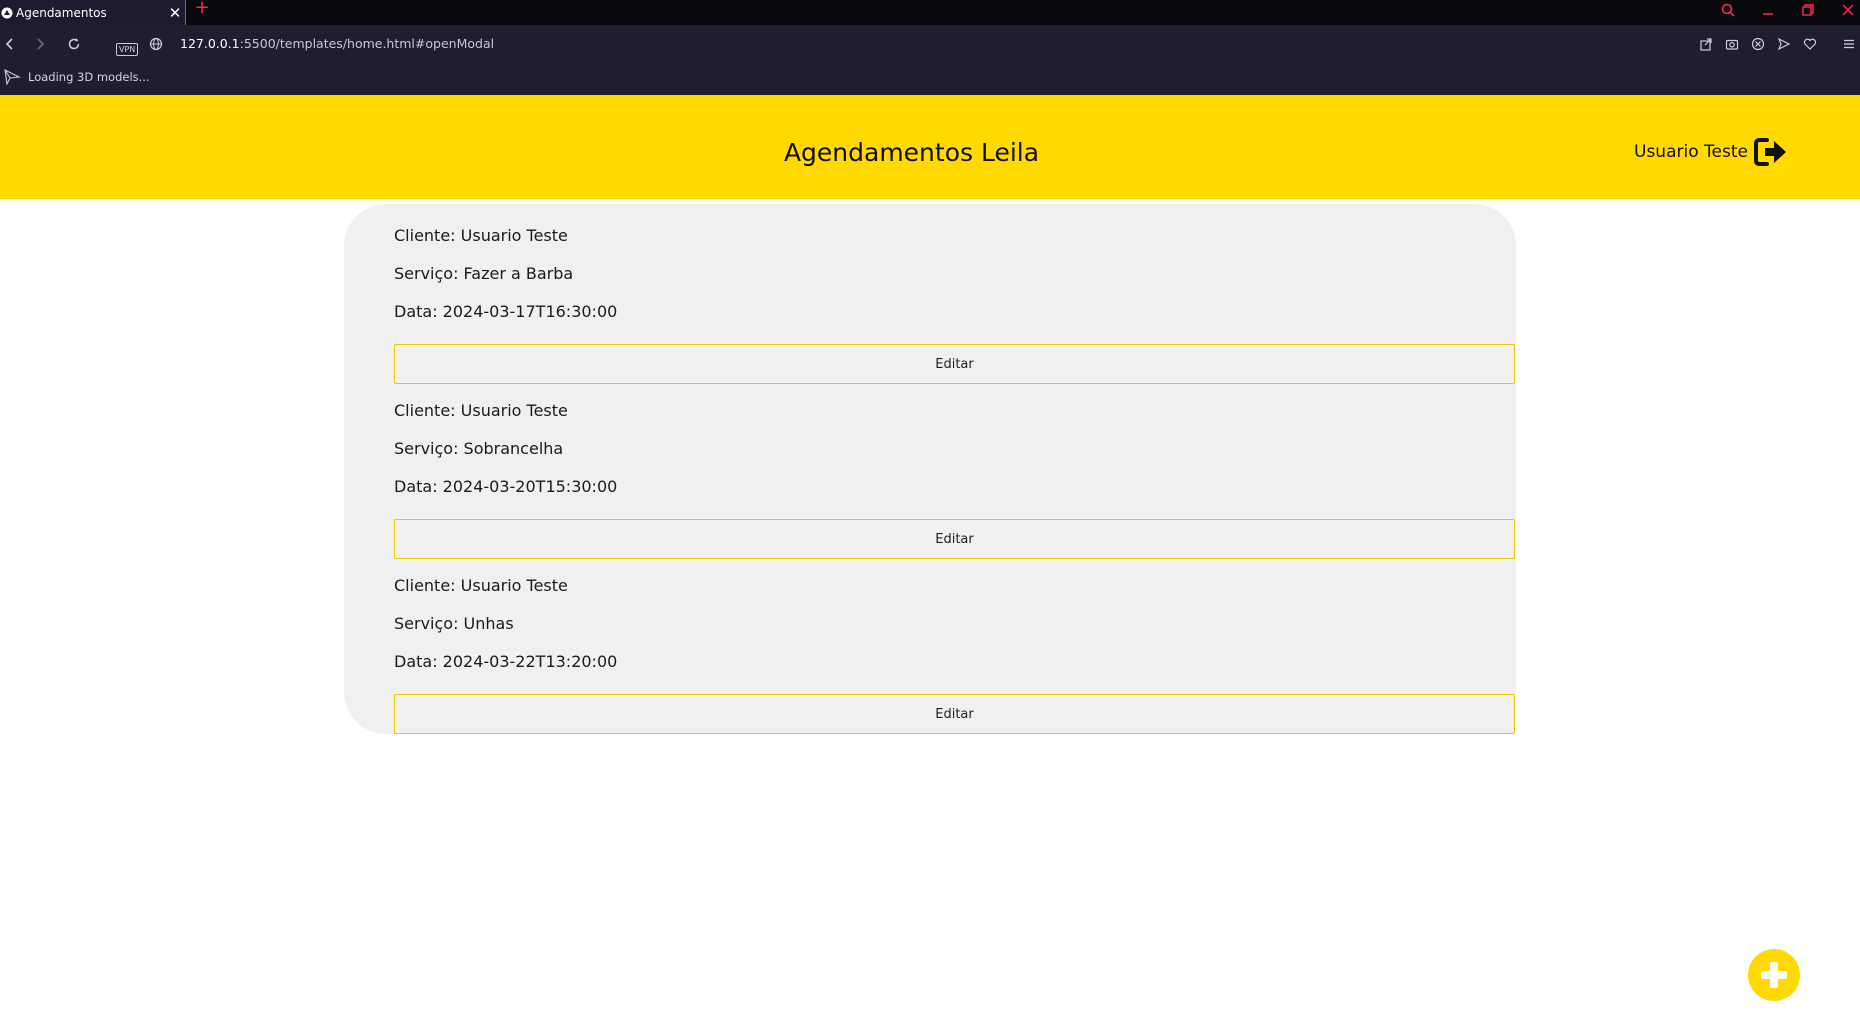 The image size is (1860, 1033). What do you see at coordinates (1810, 44) in the screenshot?
I see `heart-icon` at bounding box center [1810, 44].